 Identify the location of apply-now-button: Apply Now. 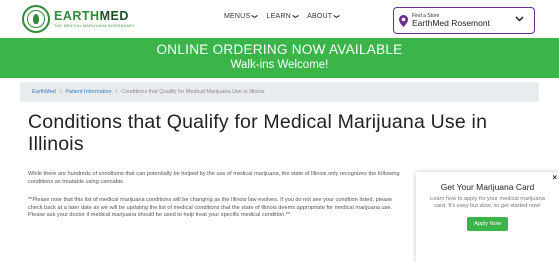
(487, 223).